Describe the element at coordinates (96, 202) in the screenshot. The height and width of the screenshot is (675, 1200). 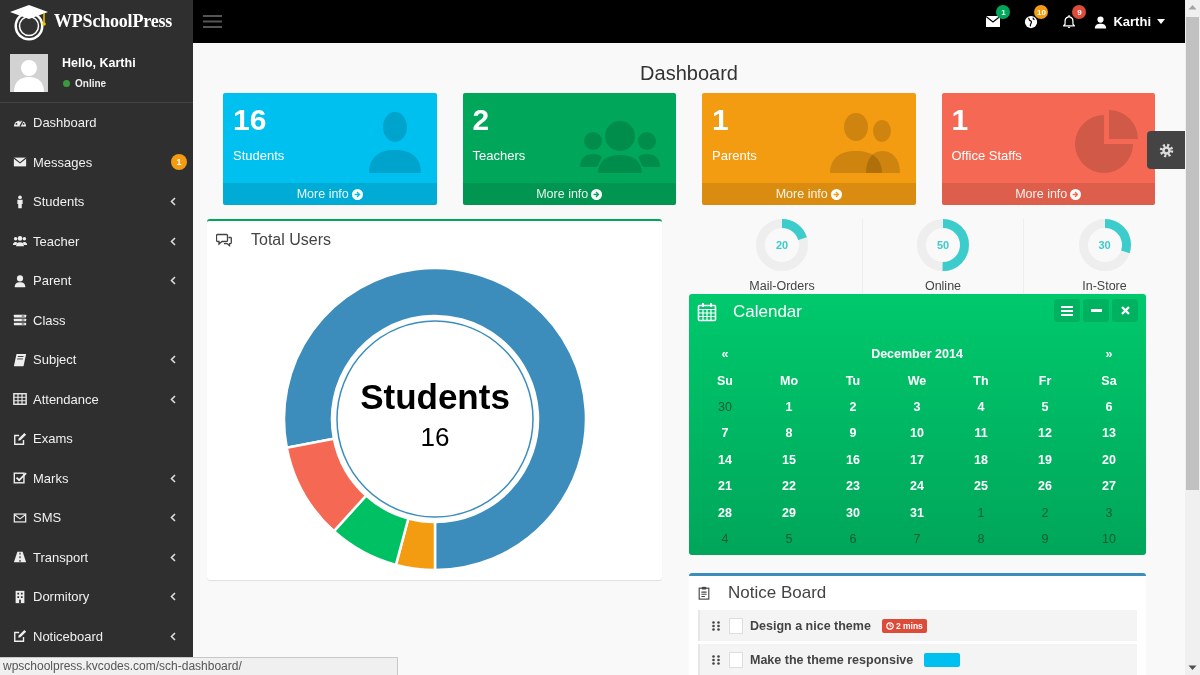
I see `sidebar-item: Students` at that location.